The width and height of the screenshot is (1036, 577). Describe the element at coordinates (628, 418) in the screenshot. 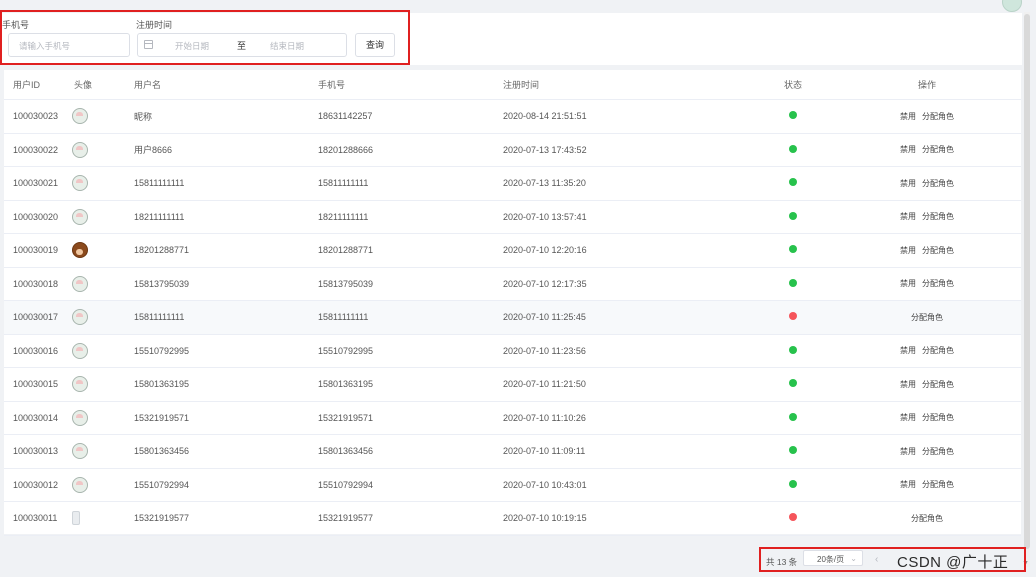

I see `cell-regtime: 2020-07-10 11:10:26` at that location.